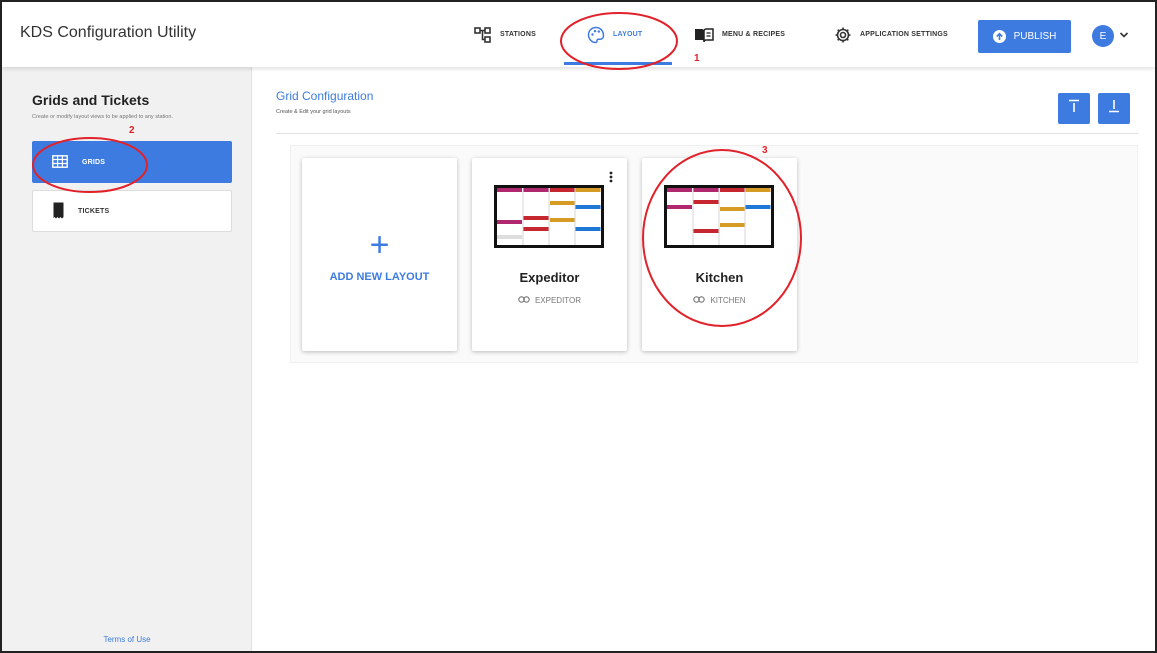 The width and height of the screenshot is (1157, 653). I want to click on ticket-icon, so click(58, 211).